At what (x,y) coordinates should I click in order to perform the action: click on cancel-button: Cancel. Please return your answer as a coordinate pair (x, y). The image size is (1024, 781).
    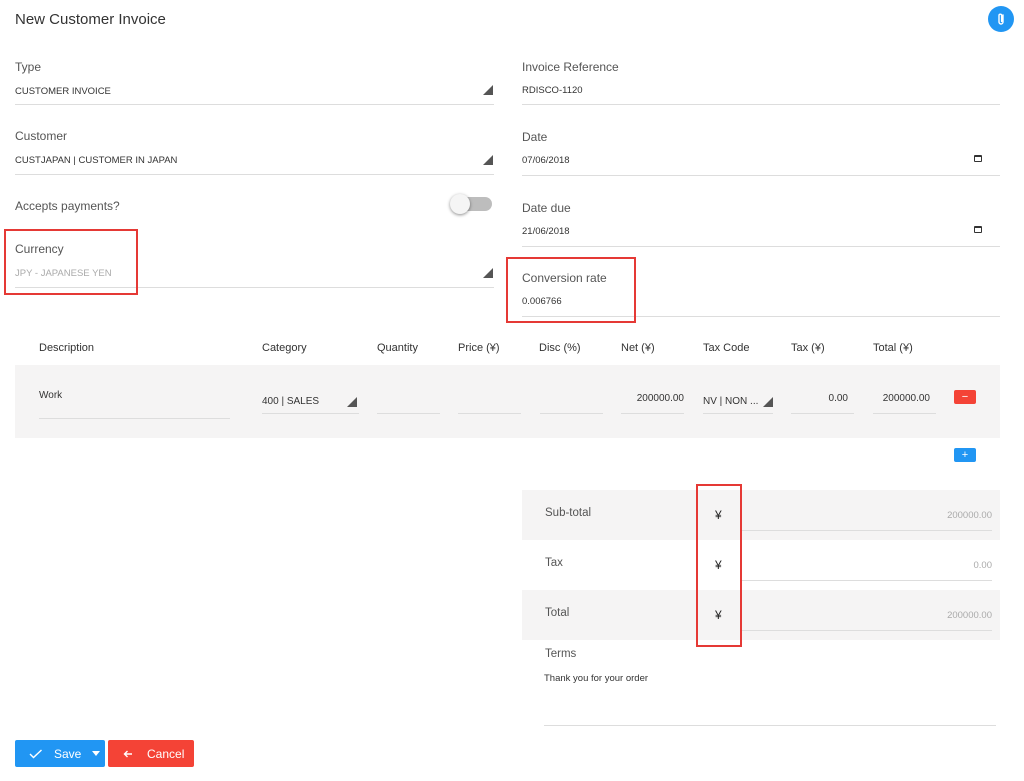
    Looking at the image, I should click on (151, 753).